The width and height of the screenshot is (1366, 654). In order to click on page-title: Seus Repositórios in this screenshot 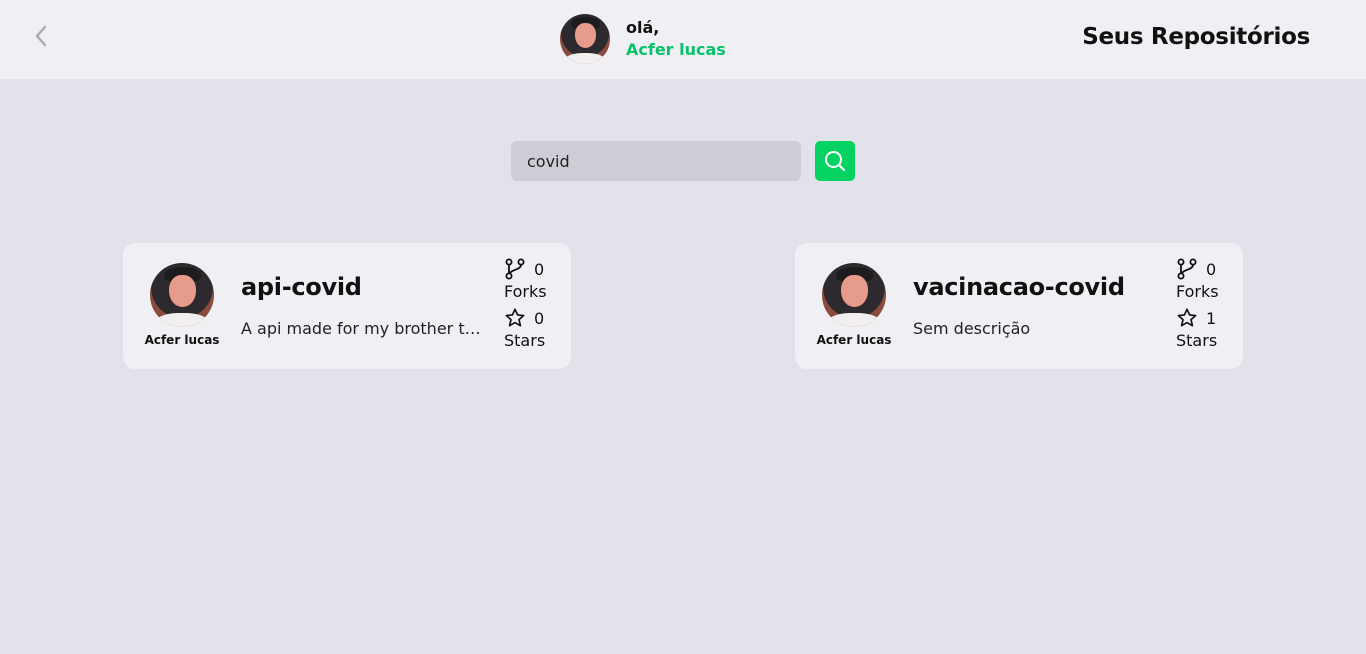, I will do `click(1196, 37)`.